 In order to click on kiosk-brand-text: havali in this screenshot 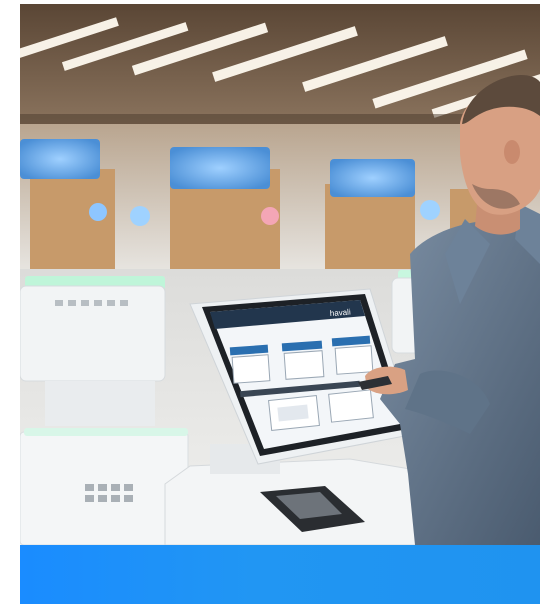, I will do `click(341, 313)`.